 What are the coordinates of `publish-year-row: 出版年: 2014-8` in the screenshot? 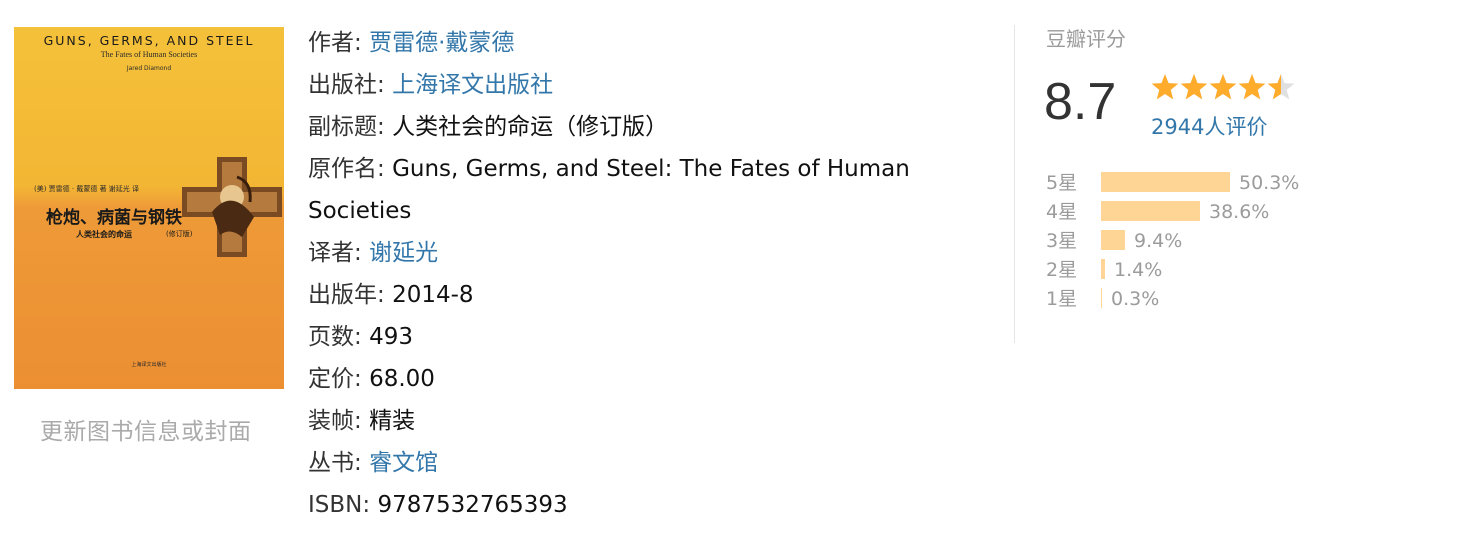 It's located at (638, 295).